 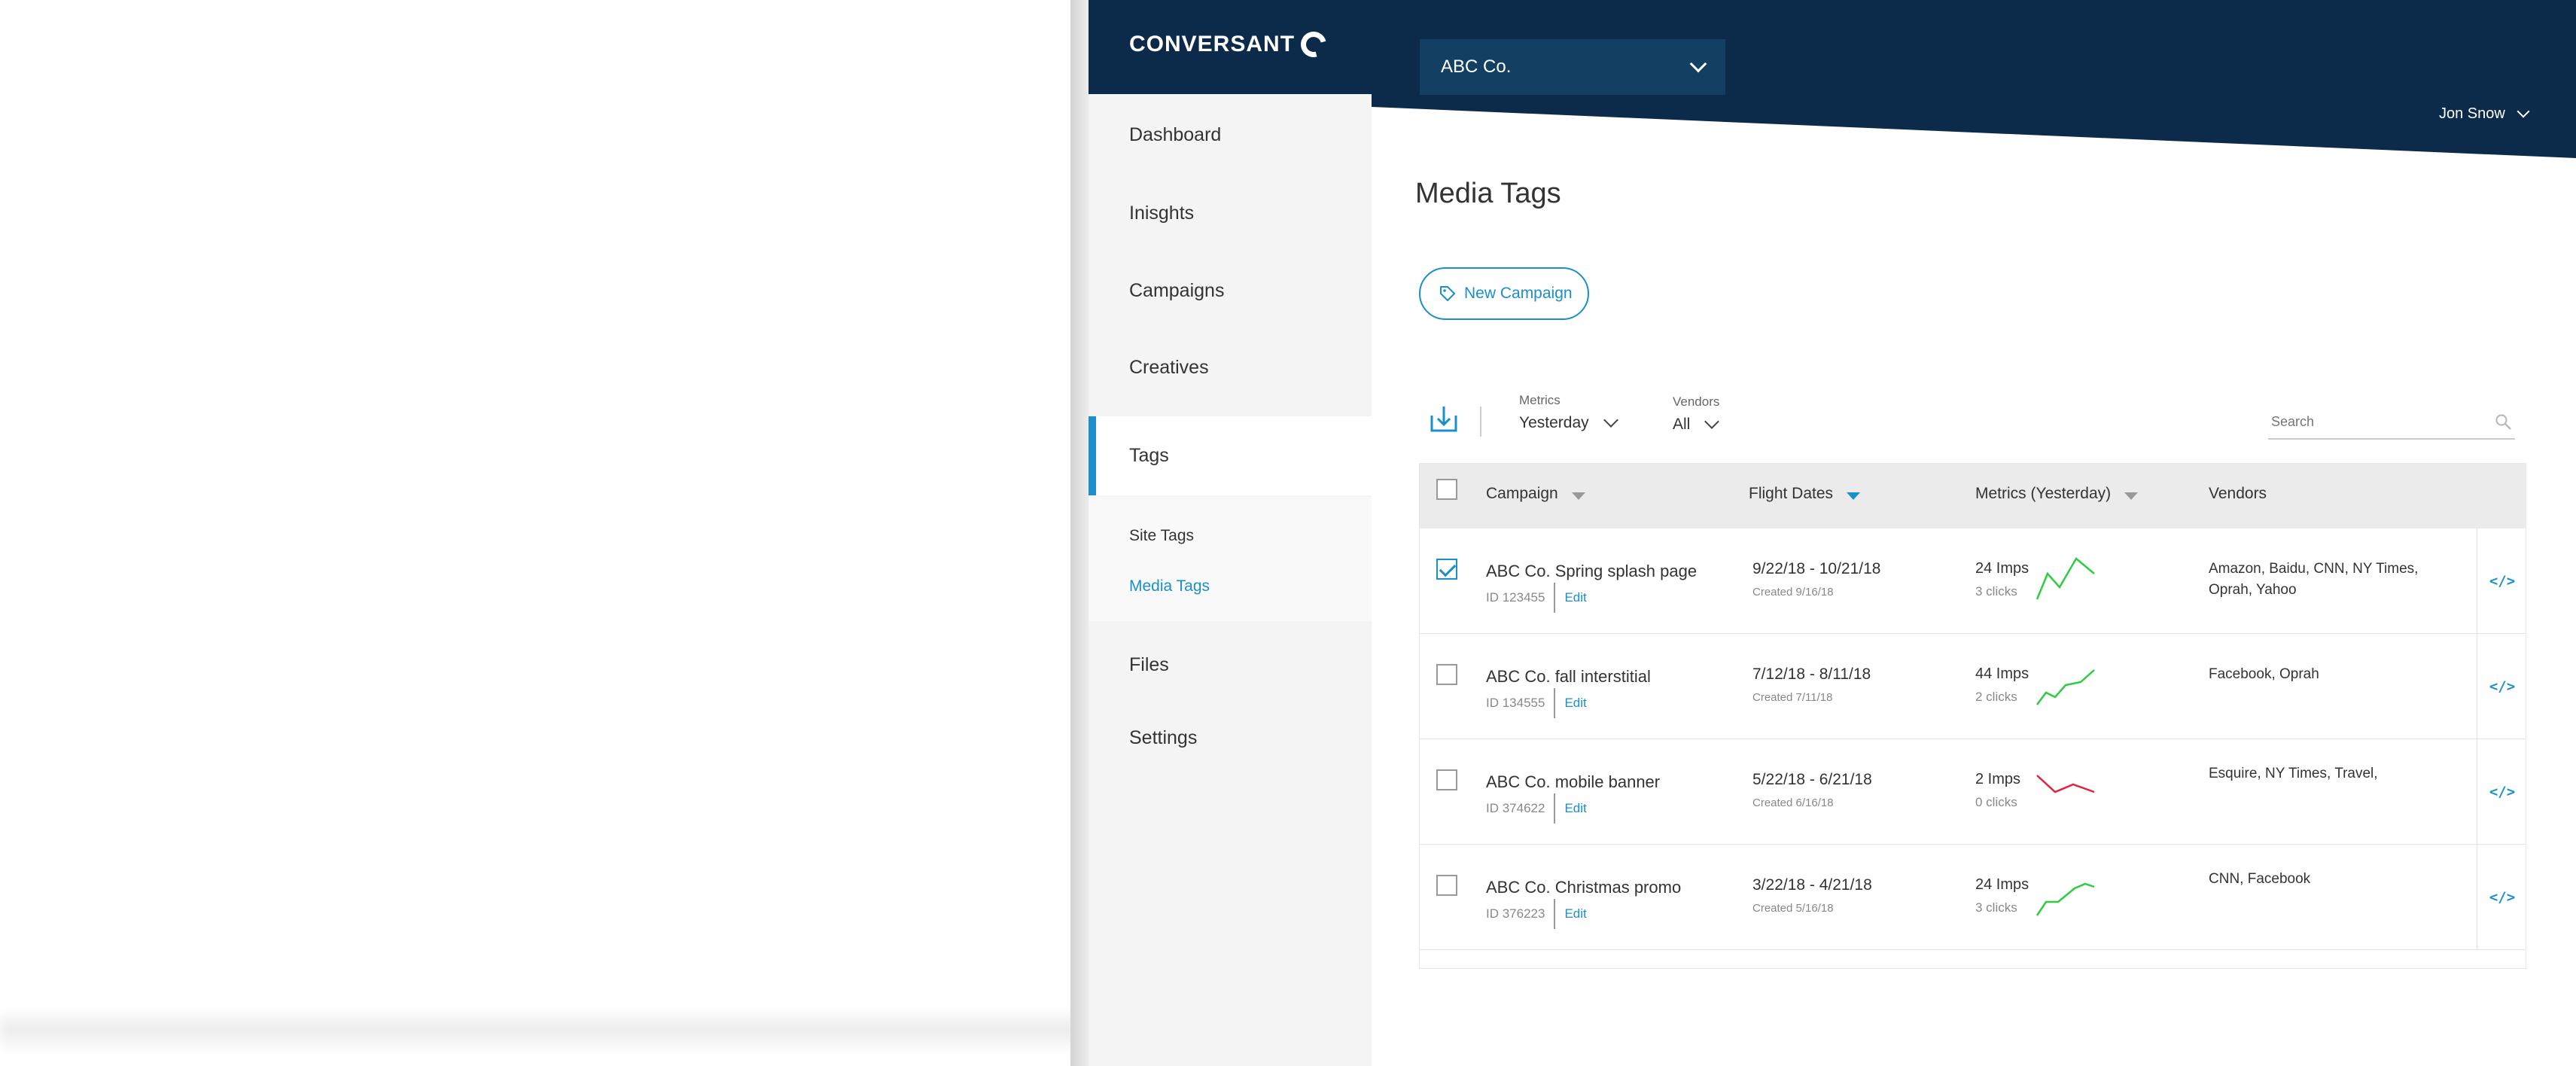 I want to click on vendors-filter-label: Vendors, so click(x=1697, y=401).